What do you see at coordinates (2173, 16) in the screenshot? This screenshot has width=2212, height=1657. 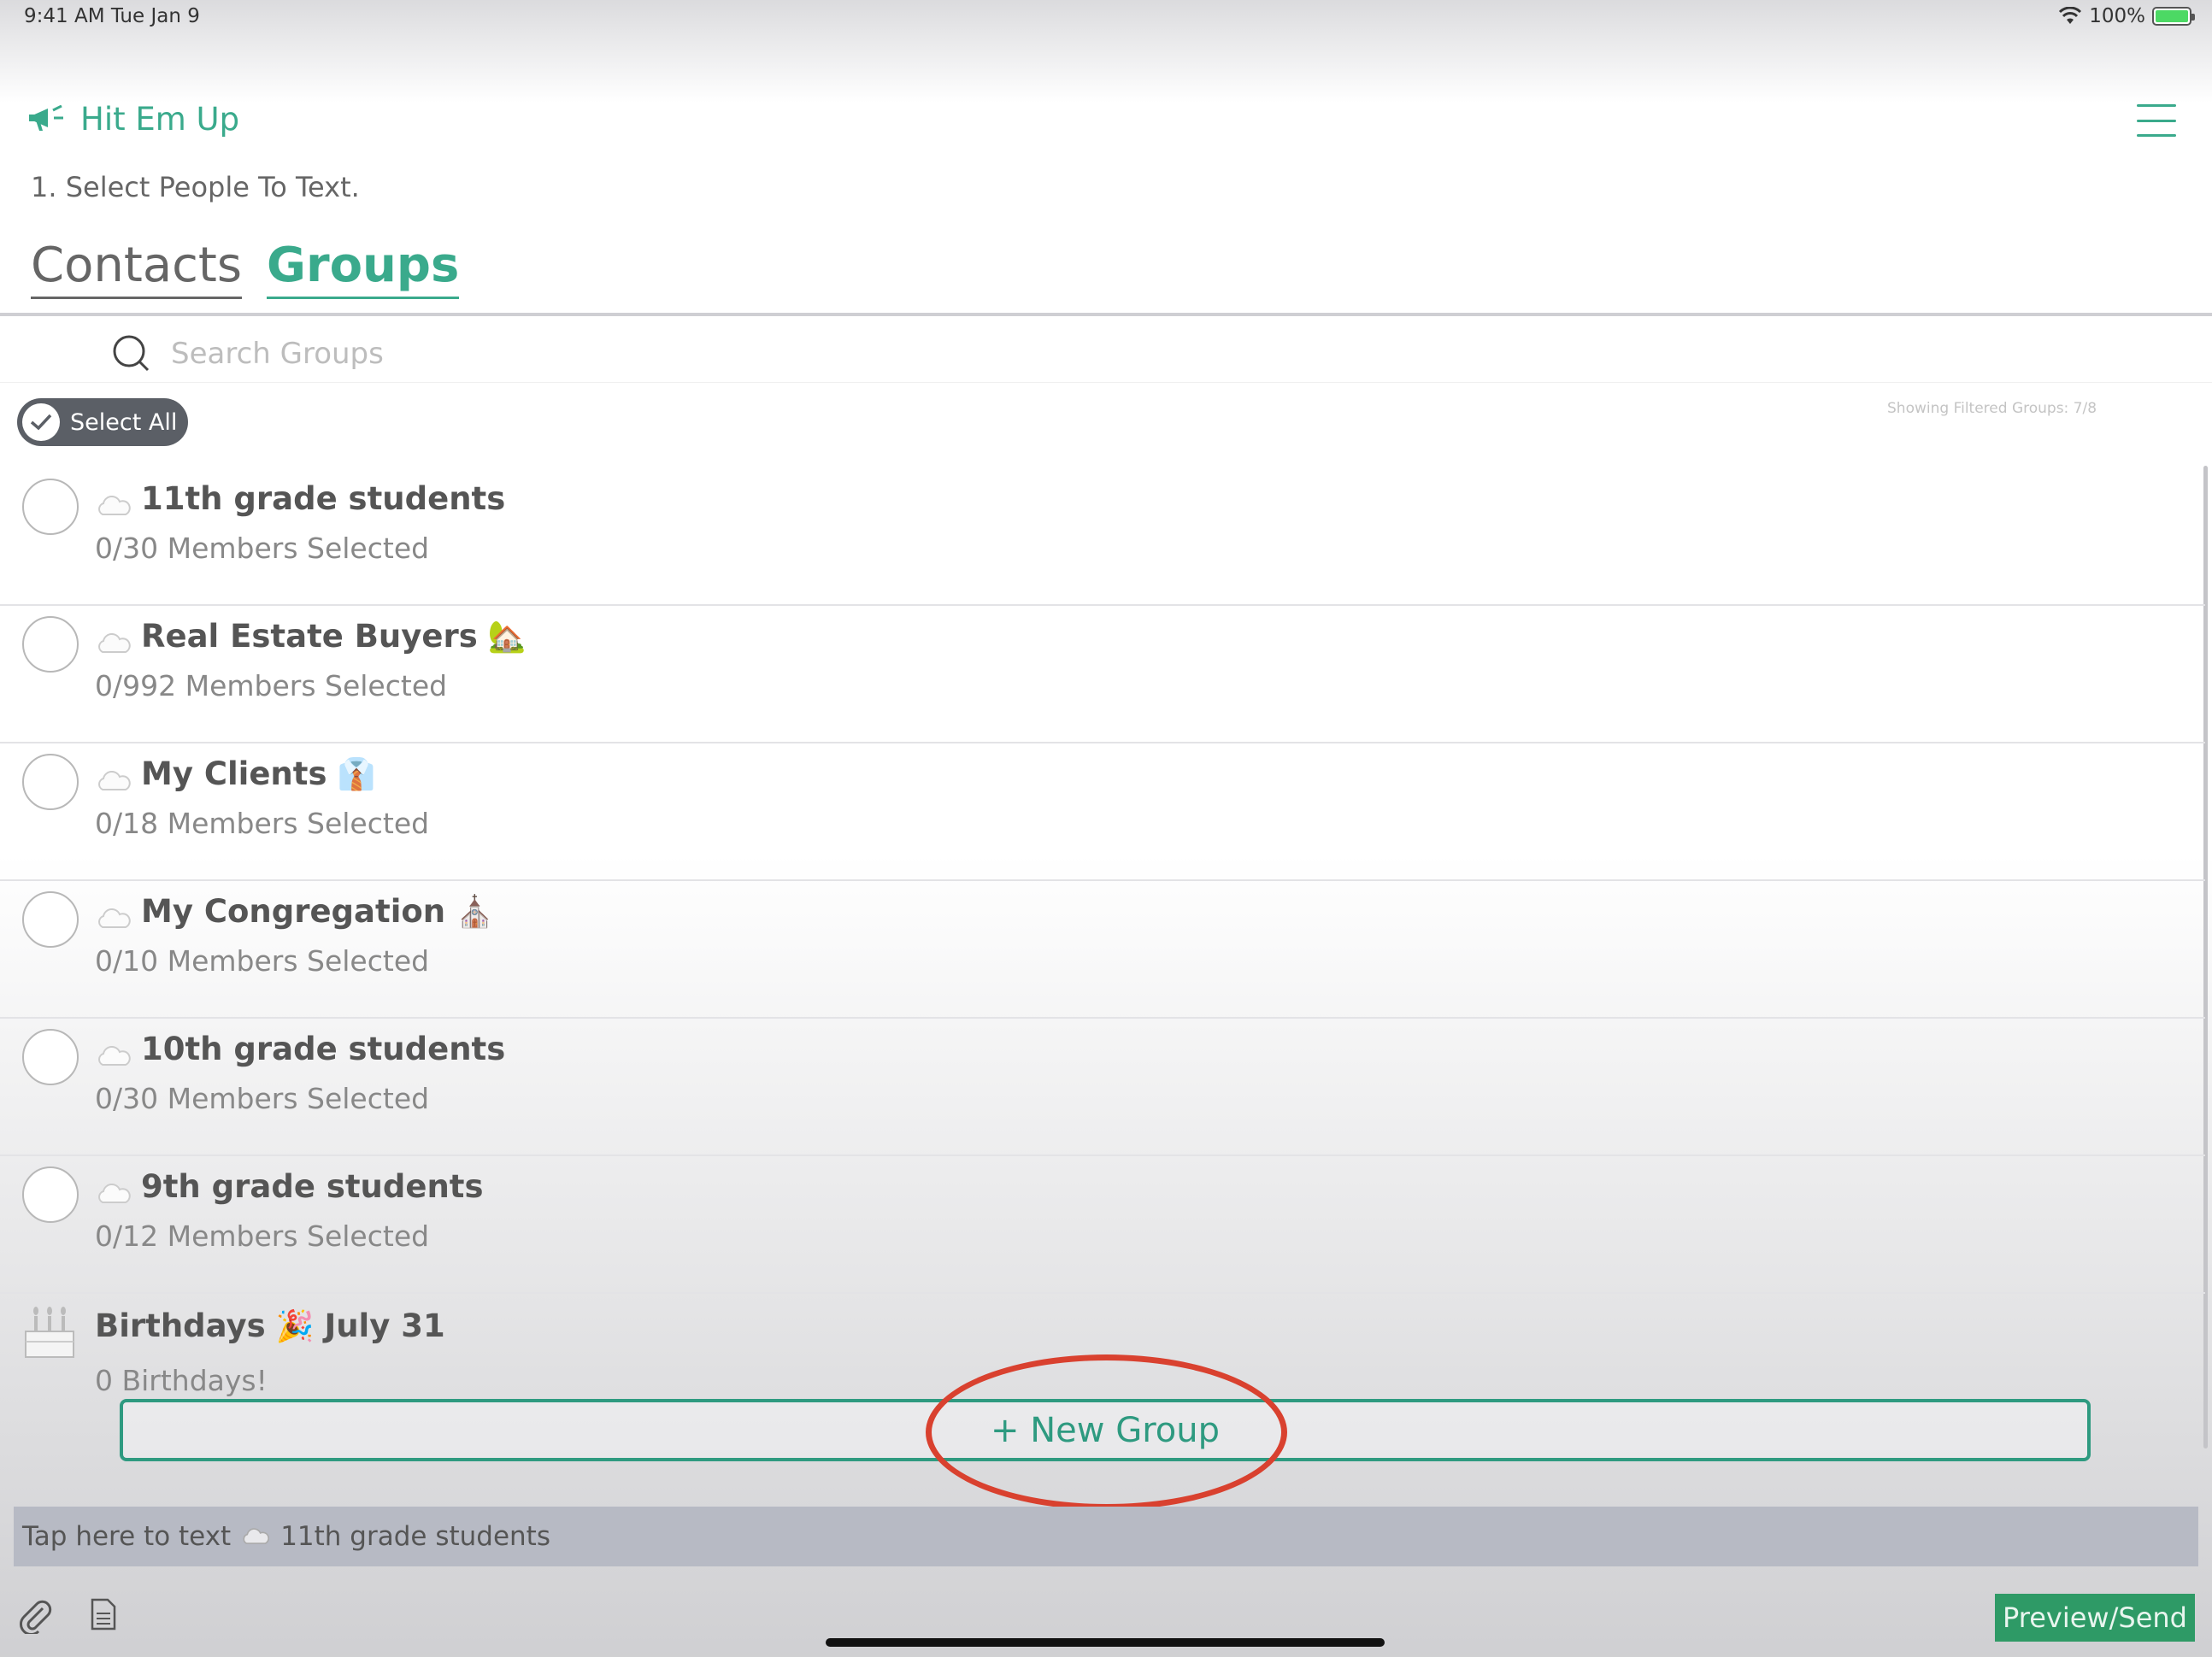 I see `battery-icon` at bounding box center [2173, 16].